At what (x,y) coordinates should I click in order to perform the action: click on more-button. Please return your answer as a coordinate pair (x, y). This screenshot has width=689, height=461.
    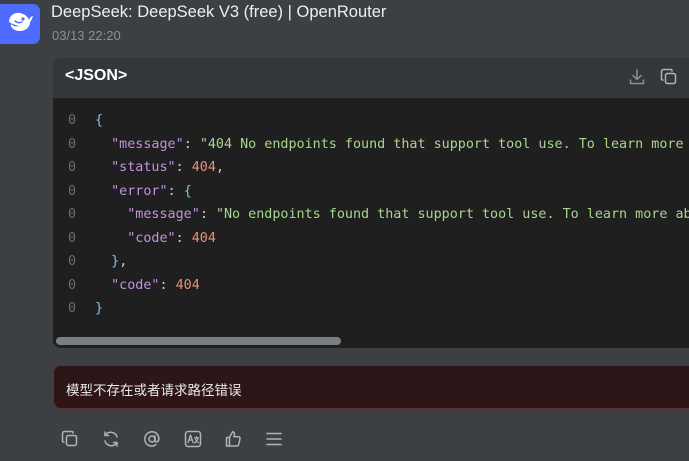
    Looking at the image, I should click on (274, 441).